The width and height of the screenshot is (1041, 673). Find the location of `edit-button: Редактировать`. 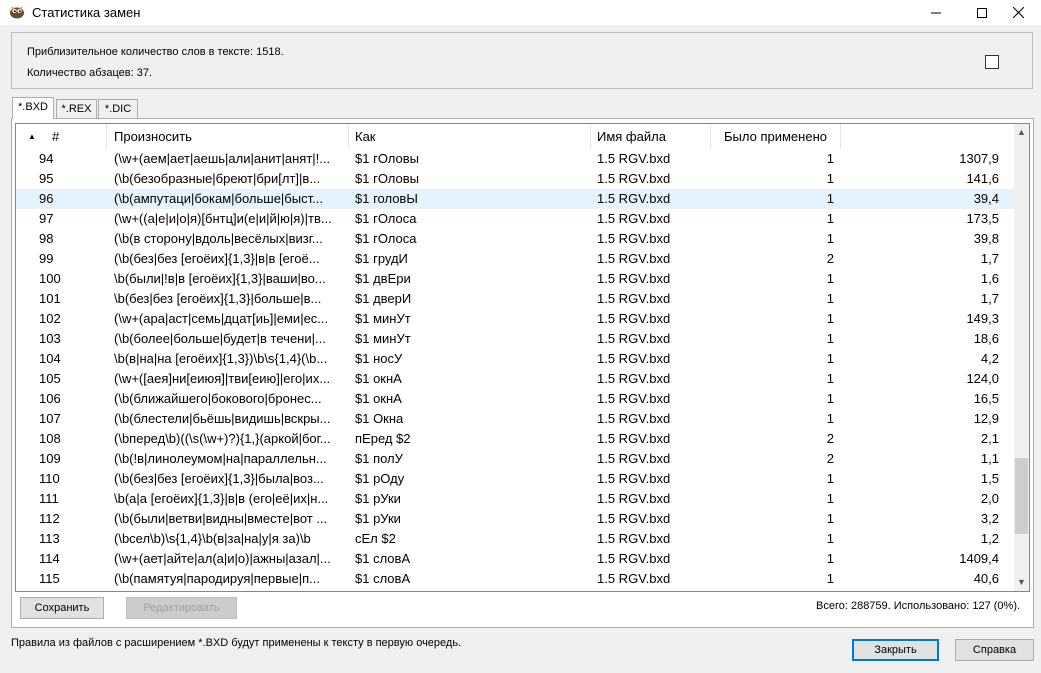

edit-button: Редактировать is located at coordinates (181, 608).